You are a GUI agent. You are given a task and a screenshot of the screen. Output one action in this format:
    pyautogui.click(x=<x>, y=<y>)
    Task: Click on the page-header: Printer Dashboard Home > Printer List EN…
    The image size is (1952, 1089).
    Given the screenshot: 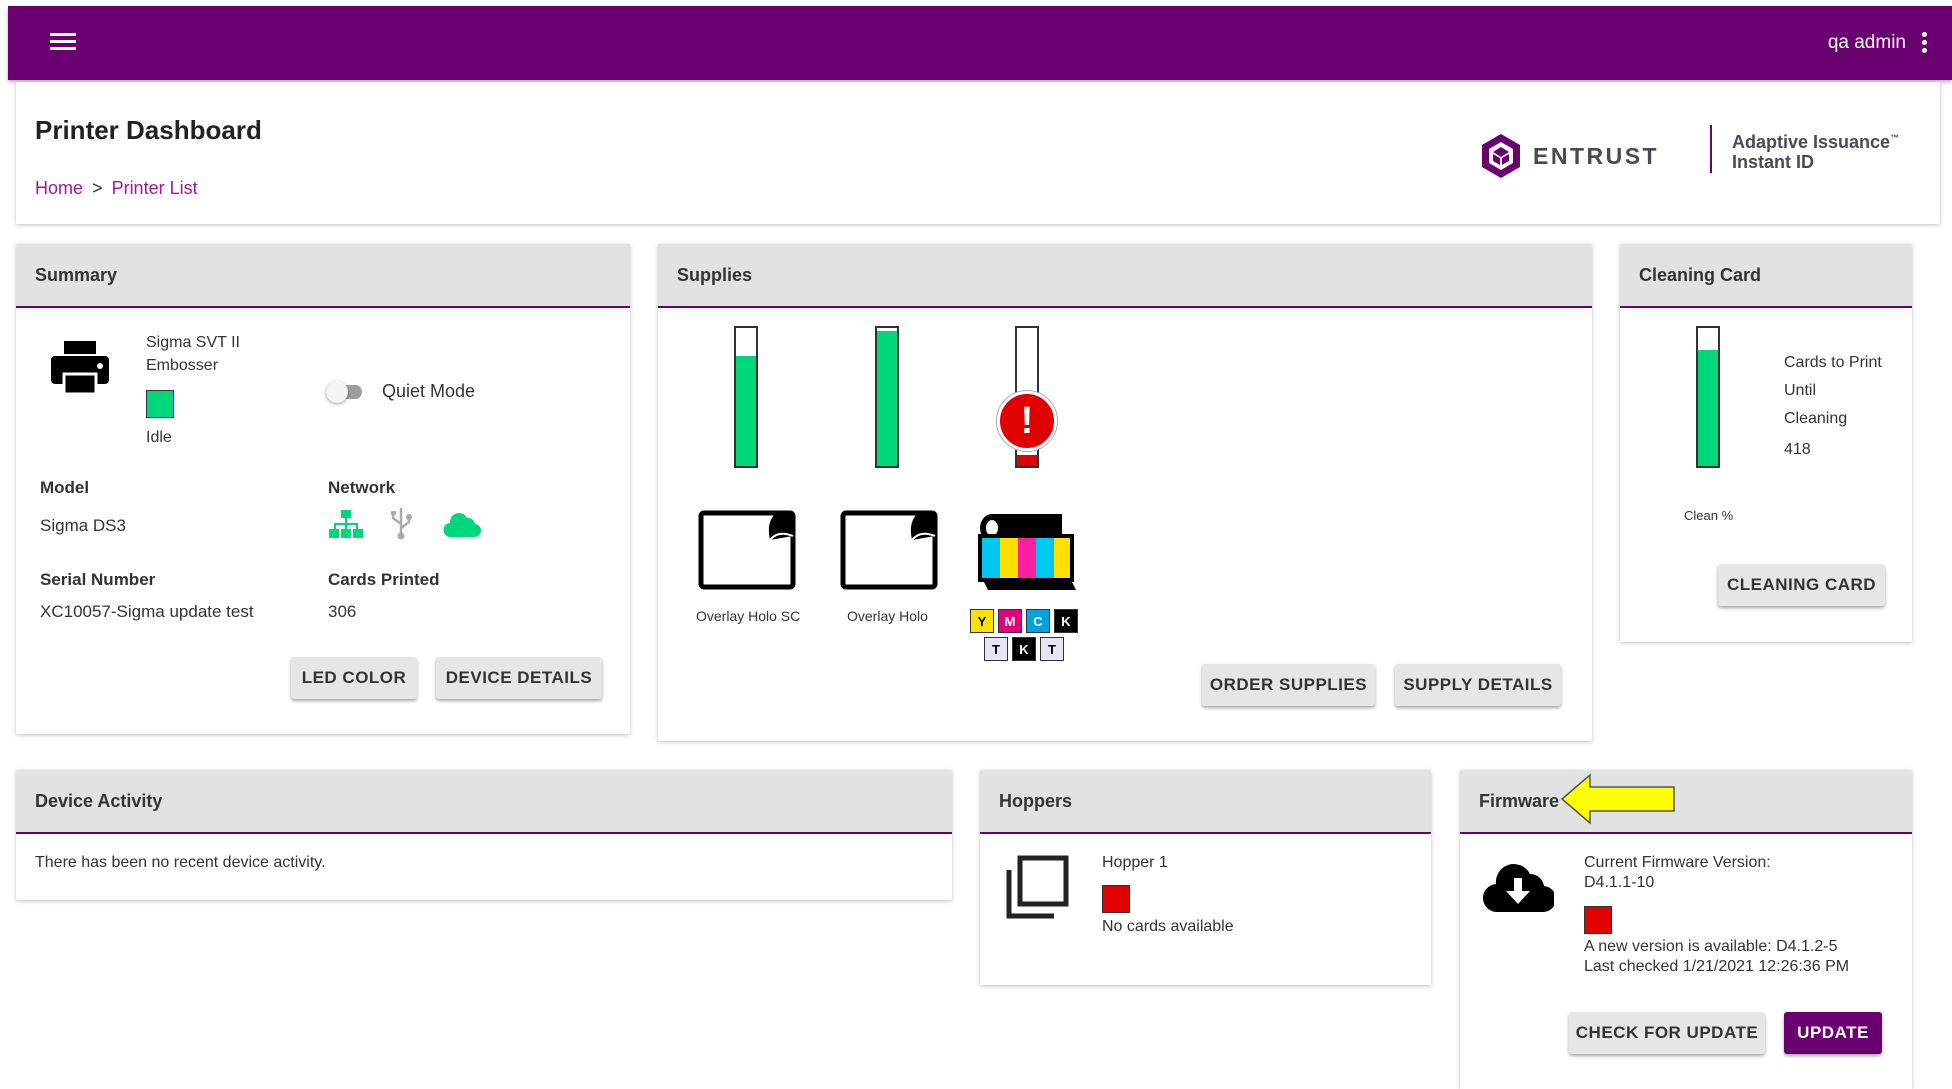 What is the action you would take?
    pyautogui.click(x=978, y=153)
    